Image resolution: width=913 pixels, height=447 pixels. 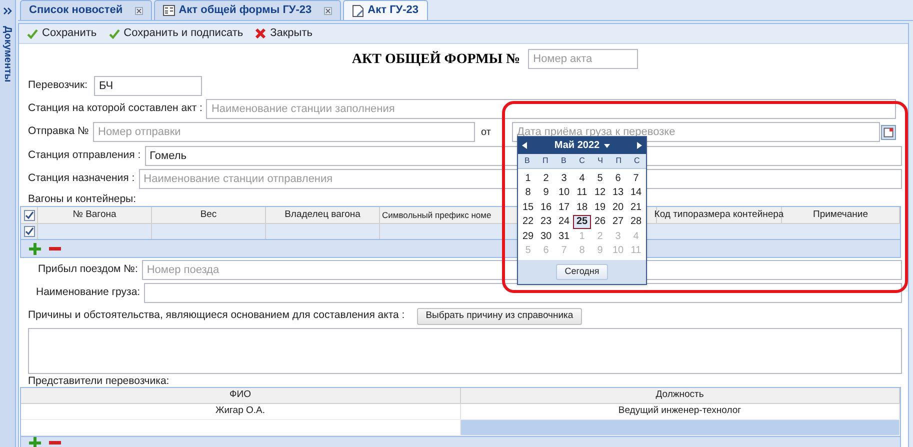 I want to click on double-chevron-icon, so click(x=7, y=11).